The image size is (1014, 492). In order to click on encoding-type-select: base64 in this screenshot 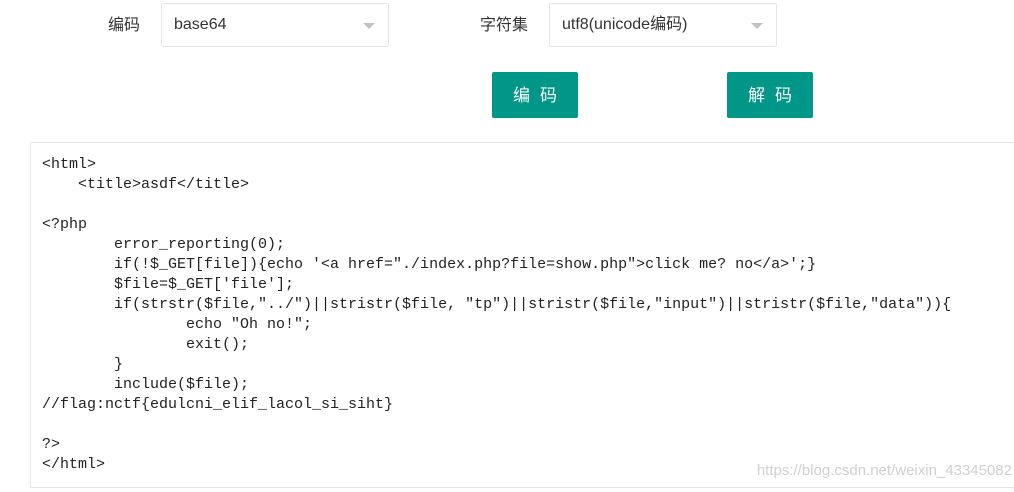, I will do `click(275, 25)`.